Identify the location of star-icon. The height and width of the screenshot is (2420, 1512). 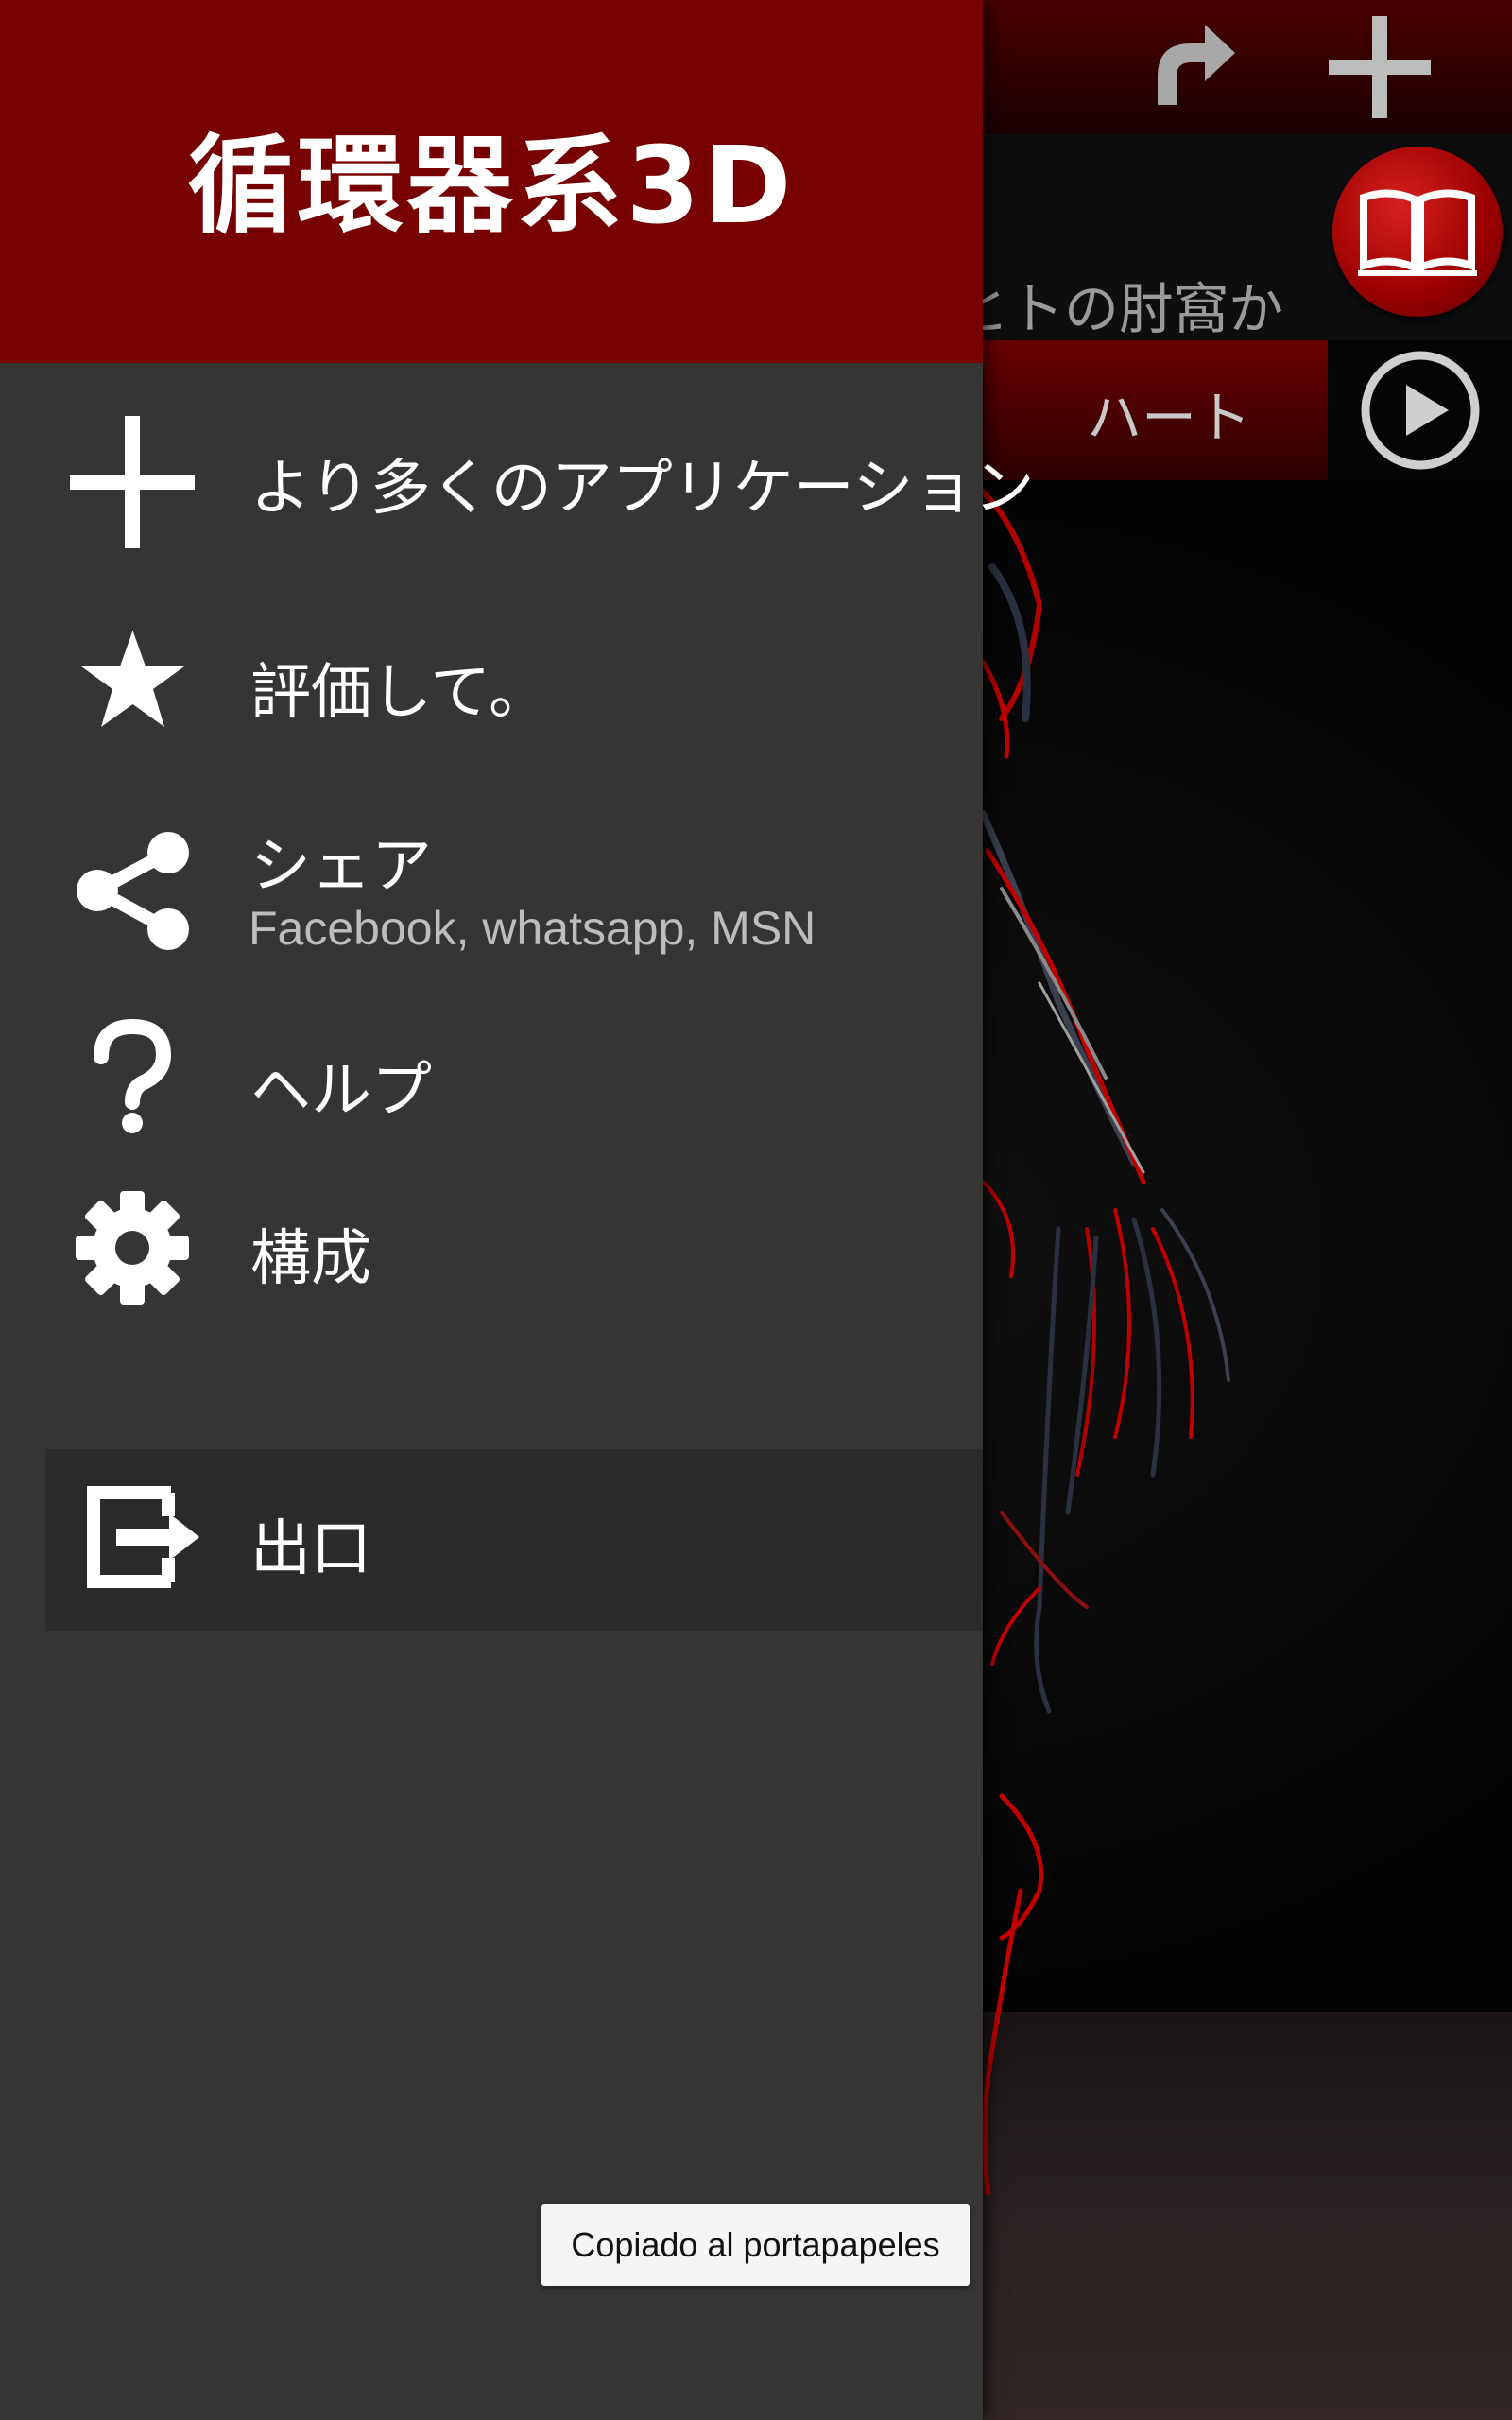
(132, 680).